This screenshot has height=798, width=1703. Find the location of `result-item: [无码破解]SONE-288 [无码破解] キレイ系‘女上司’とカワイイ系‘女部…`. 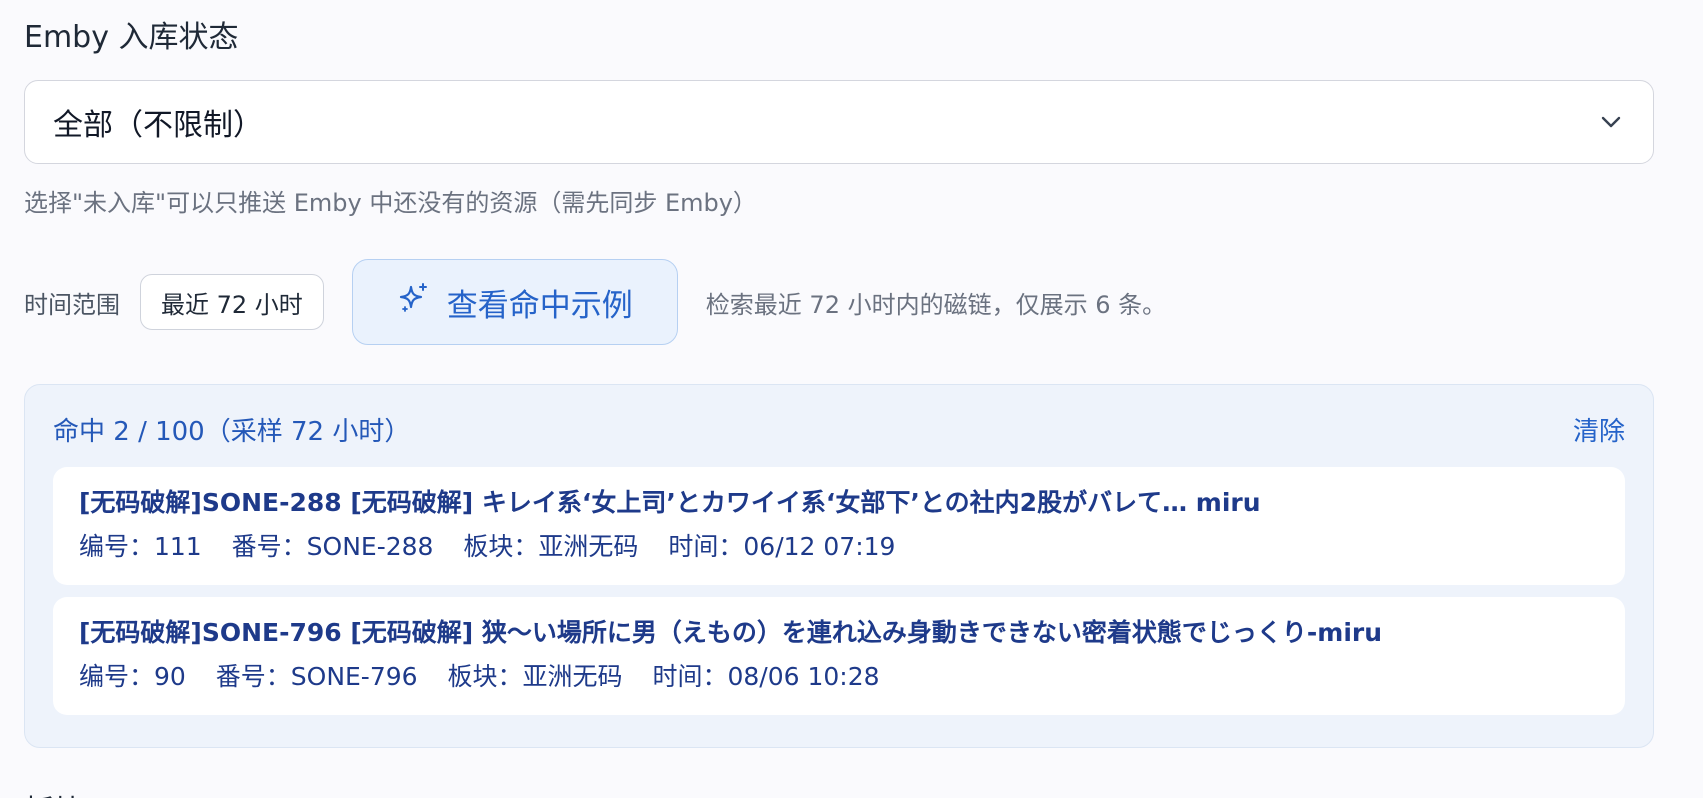

result-item: [无码破解]SONE-288 [无码破解] キレイ系‘女上司’とカワイイ系‘女部… is located at coordinates (839, 526).